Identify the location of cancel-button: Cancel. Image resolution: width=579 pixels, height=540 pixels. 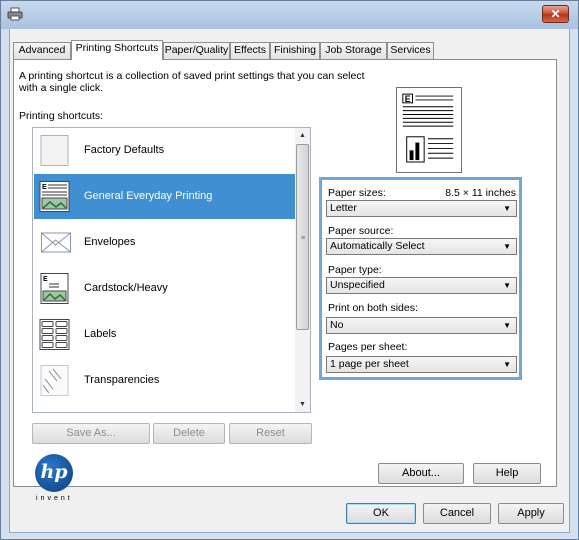
(457, 513).